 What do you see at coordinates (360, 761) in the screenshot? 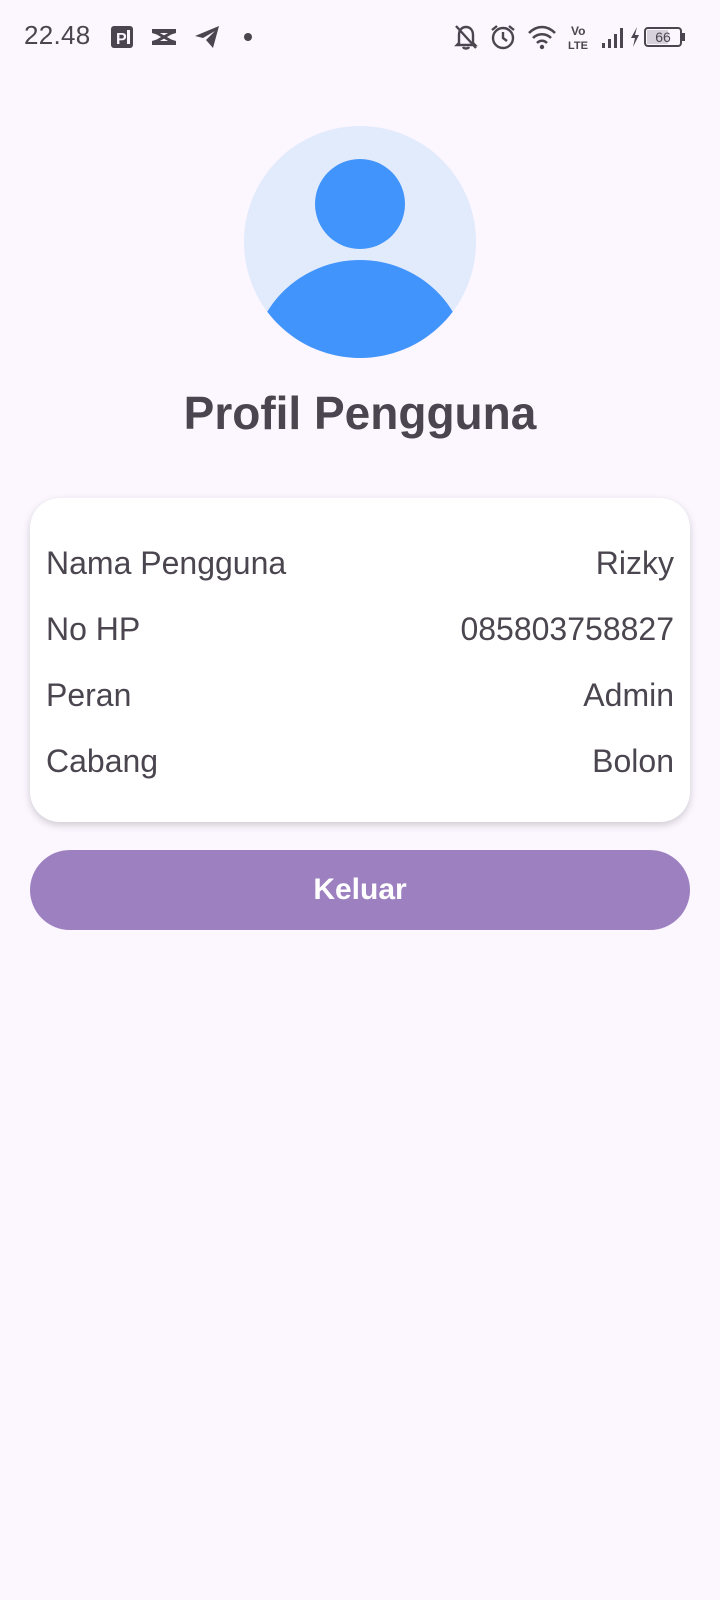
I see `info-row-branch: Cabang Bolon` at bounding box center [360, 761].